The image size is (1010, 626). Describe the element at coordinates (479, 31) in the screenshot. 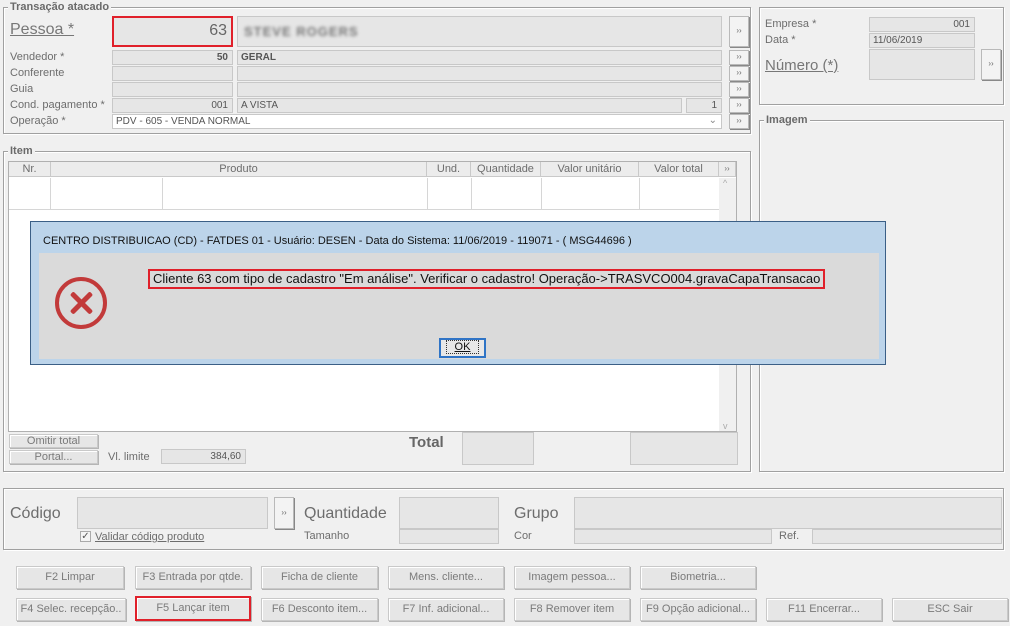

I see `pessoa-name-field: STEVE ROGERS` at that location.